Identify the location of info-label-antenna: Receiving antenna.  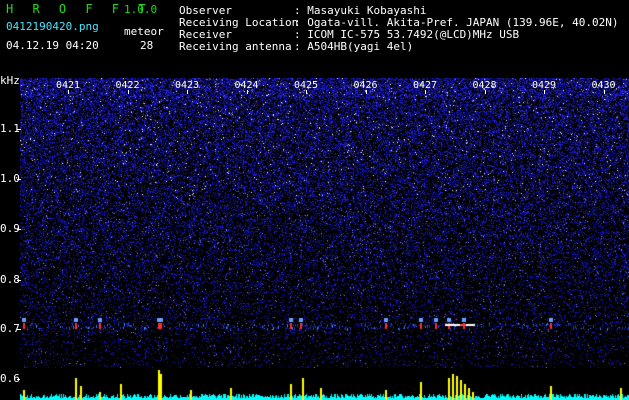
(235, 46).